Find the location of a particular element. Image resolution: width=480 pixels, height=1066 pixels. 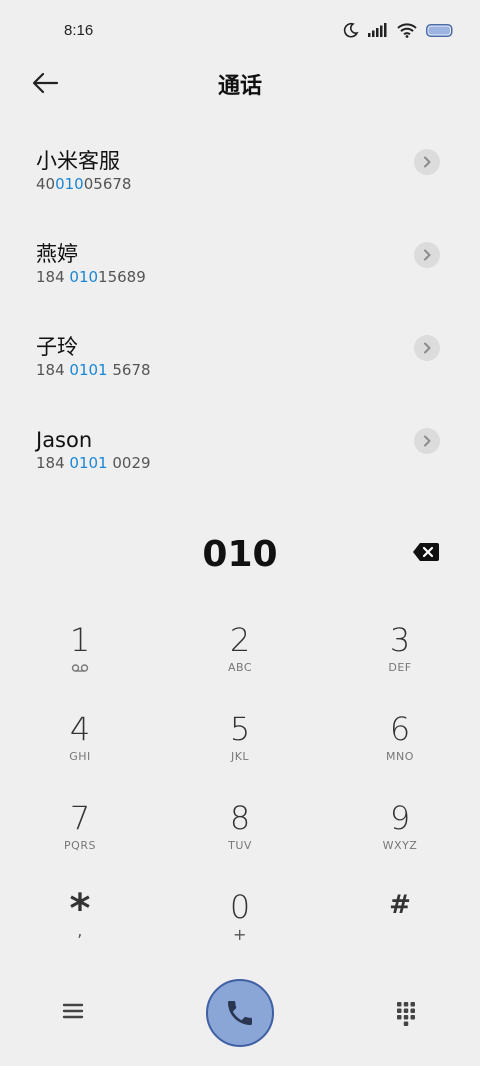

dialed-number: 010 is located at coordinates (240, 554).